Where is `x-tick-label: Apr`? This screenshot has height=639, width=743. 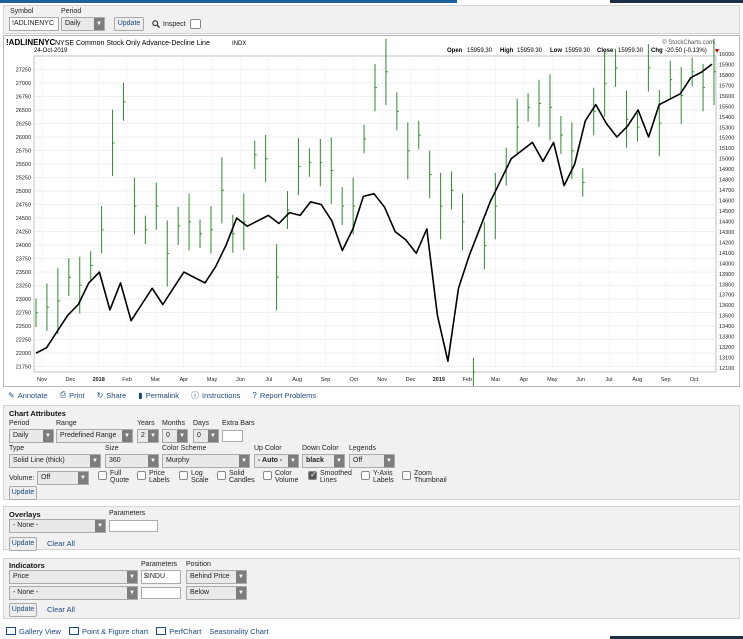
x-tick-label: Apr is located at coordinates (524, 380).